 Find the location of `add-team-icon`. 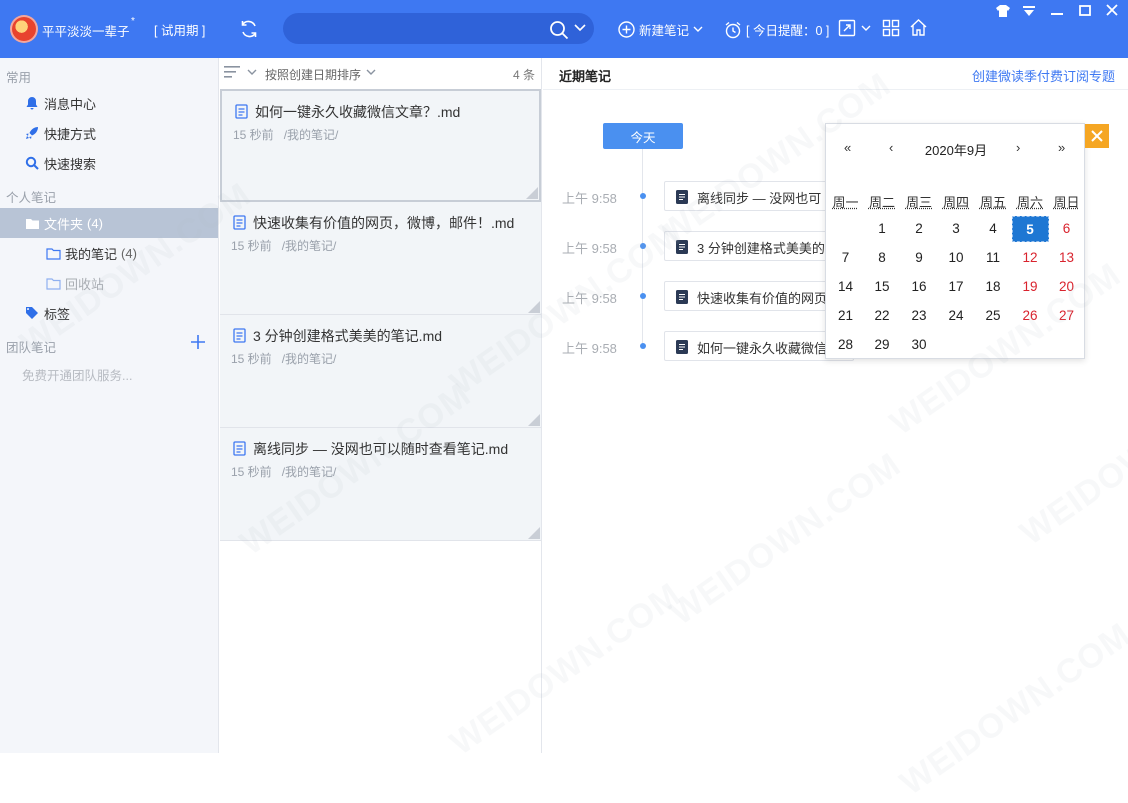

add-team-icon is located at coordinates (198, 342).